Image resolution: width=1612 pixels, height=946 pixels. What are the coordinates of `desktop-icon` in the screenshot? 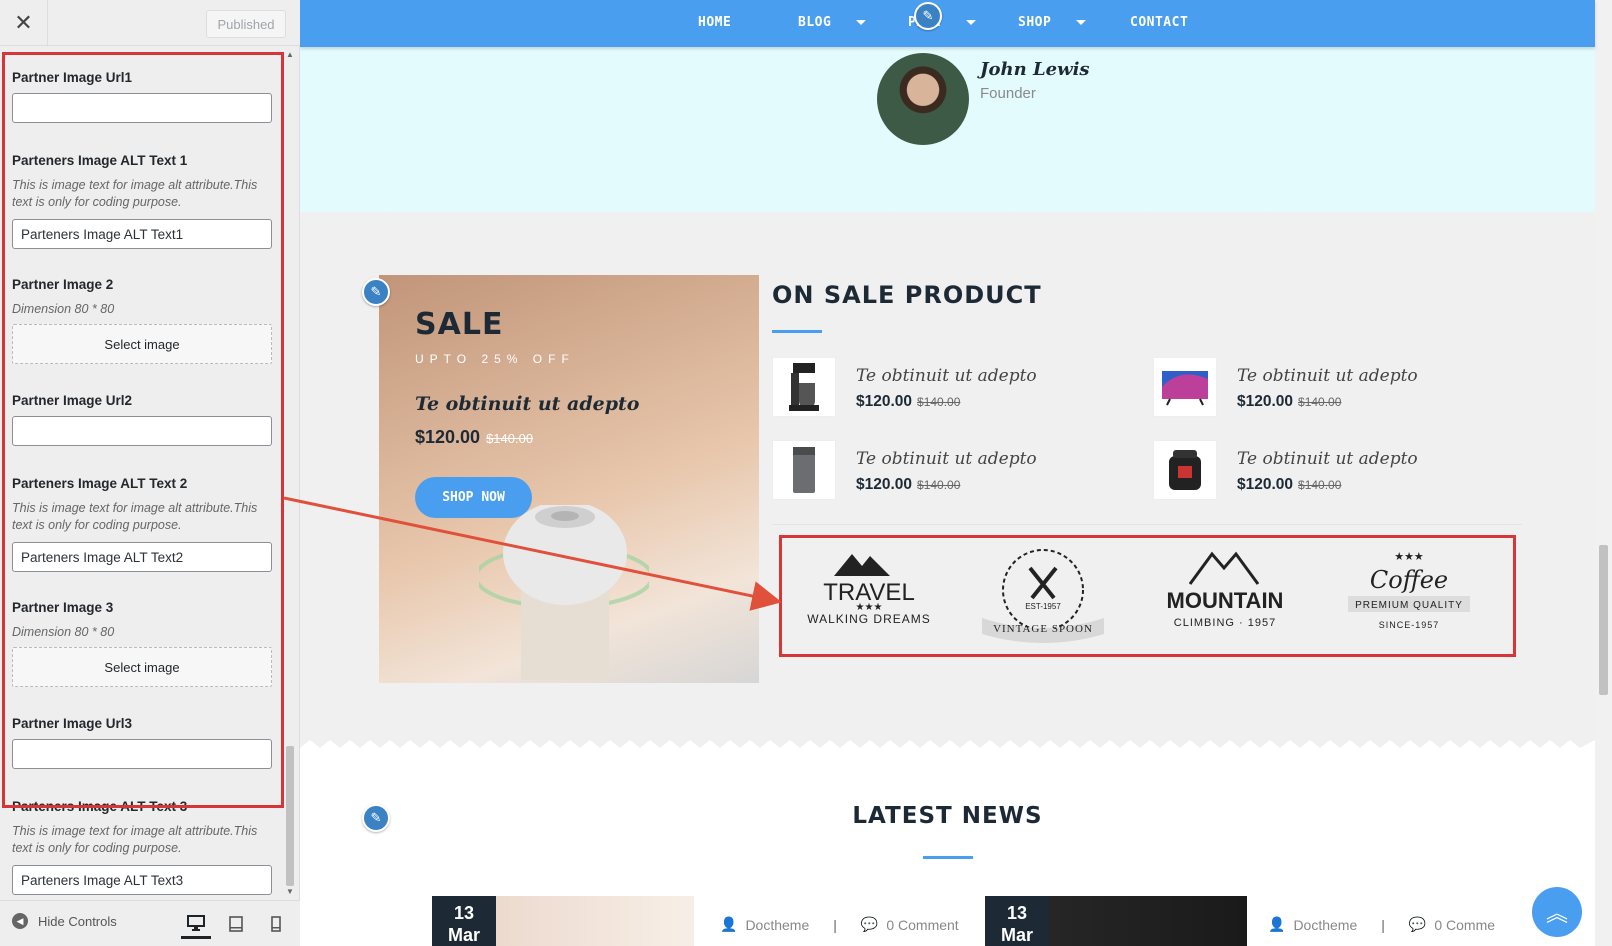 It's located at (196, 924).